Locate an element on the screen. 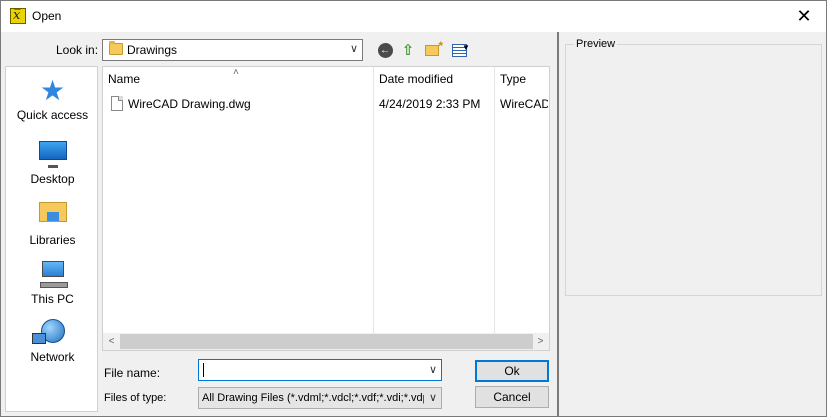 This screenshot has height=417, width=827. look-in-value: Drawings is located at coordinates (152, 50).